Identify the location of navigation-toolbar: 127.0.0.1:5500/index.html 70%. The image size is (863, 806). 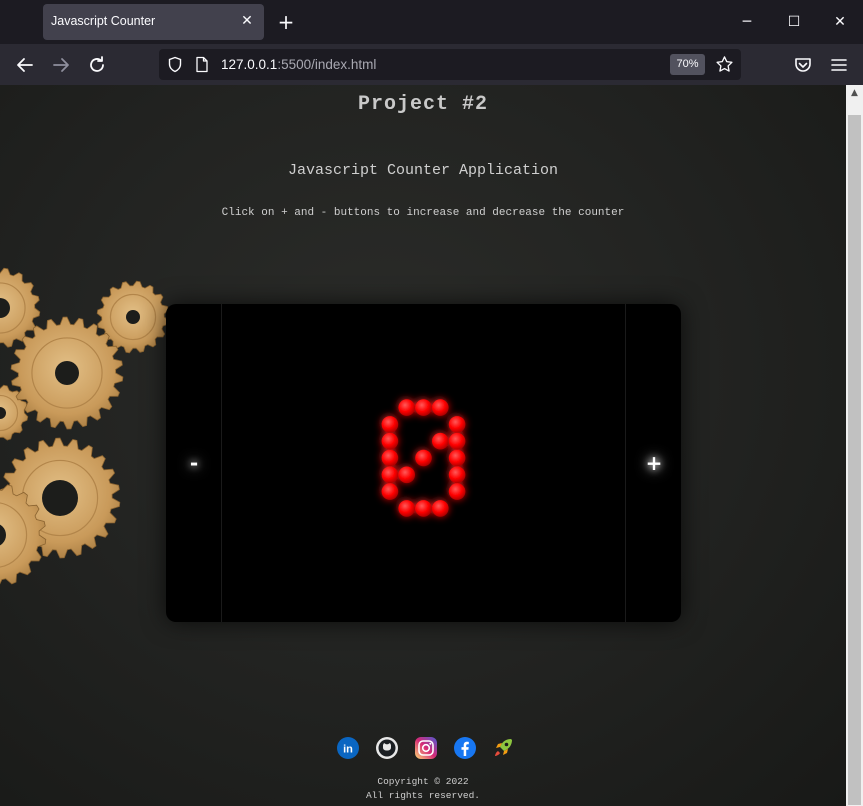
(431, 64).